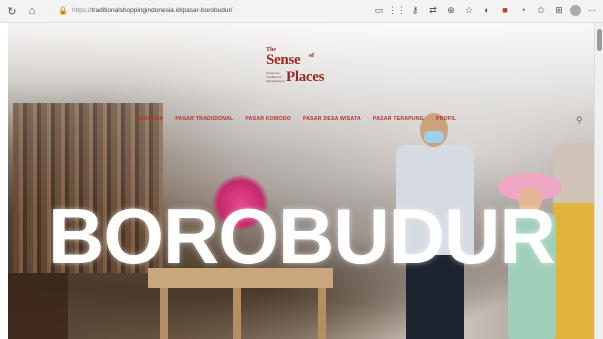  I want to click on url-protocol: https://, so click(81, 10).